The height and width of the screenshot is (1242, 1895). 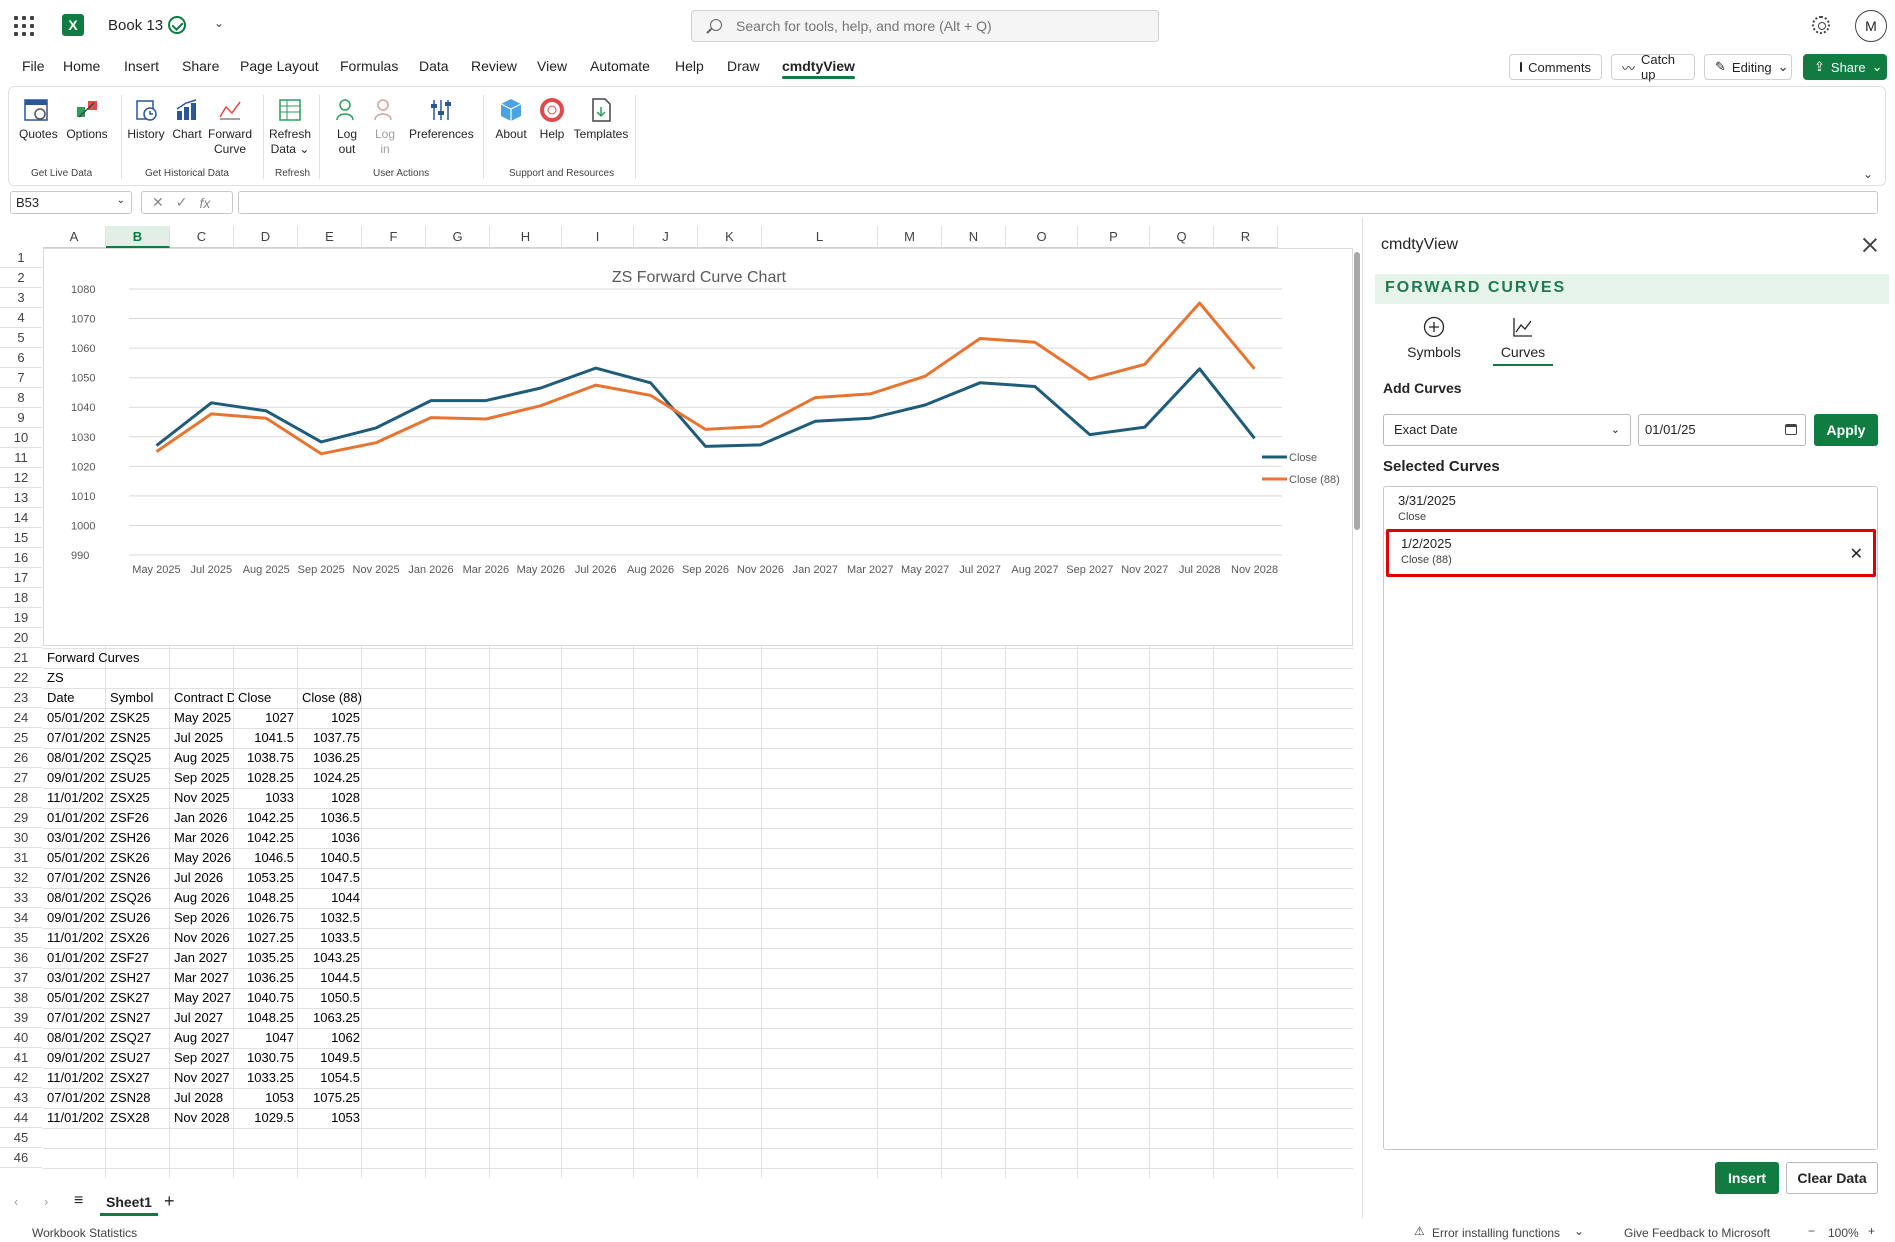 I want to click on table-cell: 1025, so click(x=331, y=718).